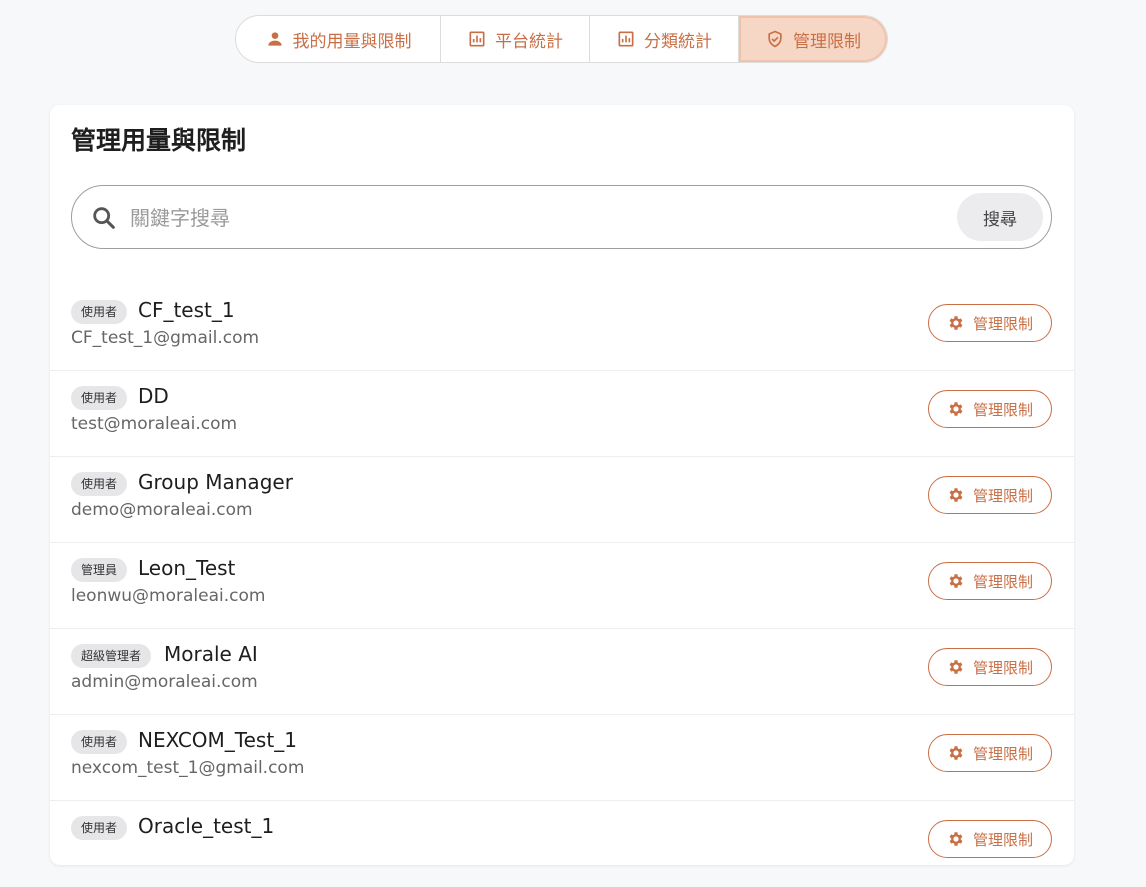  I want to click on tab-label: 平台統計, so click(529, 41).